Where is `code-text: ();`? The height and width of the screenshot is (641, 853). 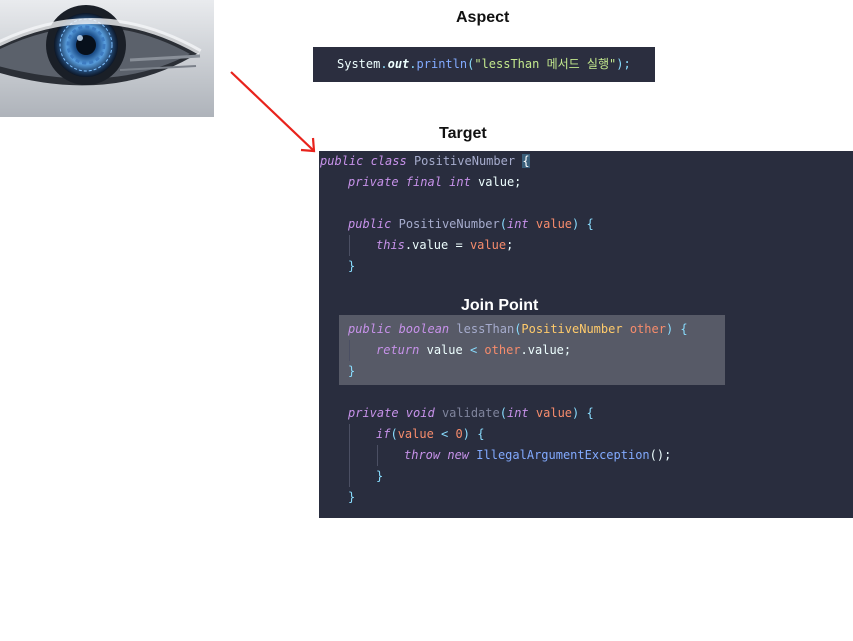 code-text: (); is located at coordinates (660, 455).